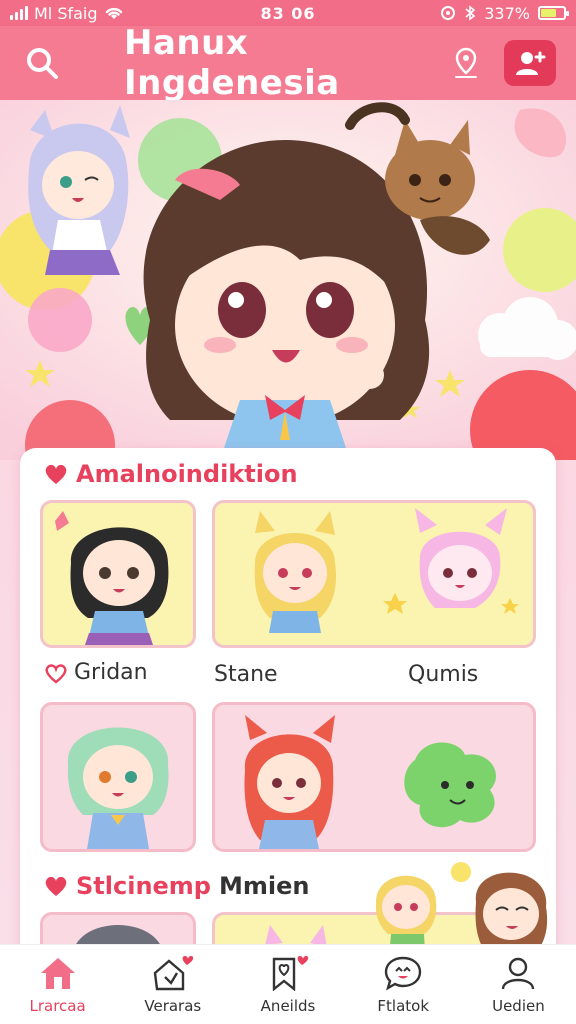 This screenshot has height=1024, width=576. What do you see at coordinates (386, 570) in the screenshot?
I see `character-thumb-pair` at bounding box center [386, 570].